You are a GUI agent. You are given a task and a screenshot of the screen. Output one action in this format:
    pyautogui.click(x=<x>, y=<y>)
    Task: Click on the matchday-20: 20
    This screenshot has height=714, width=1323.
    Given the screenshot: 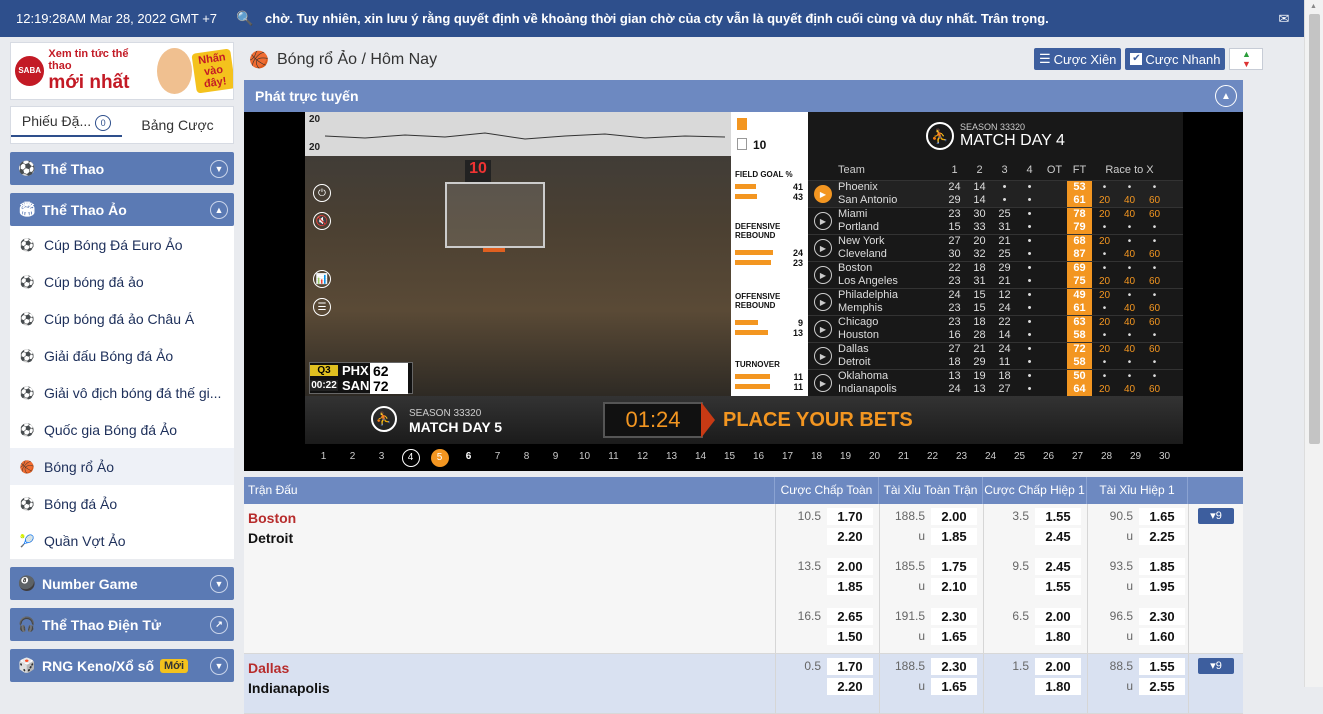 What is the action you would take?
    pyautogui.click(x=874, y=458)
    